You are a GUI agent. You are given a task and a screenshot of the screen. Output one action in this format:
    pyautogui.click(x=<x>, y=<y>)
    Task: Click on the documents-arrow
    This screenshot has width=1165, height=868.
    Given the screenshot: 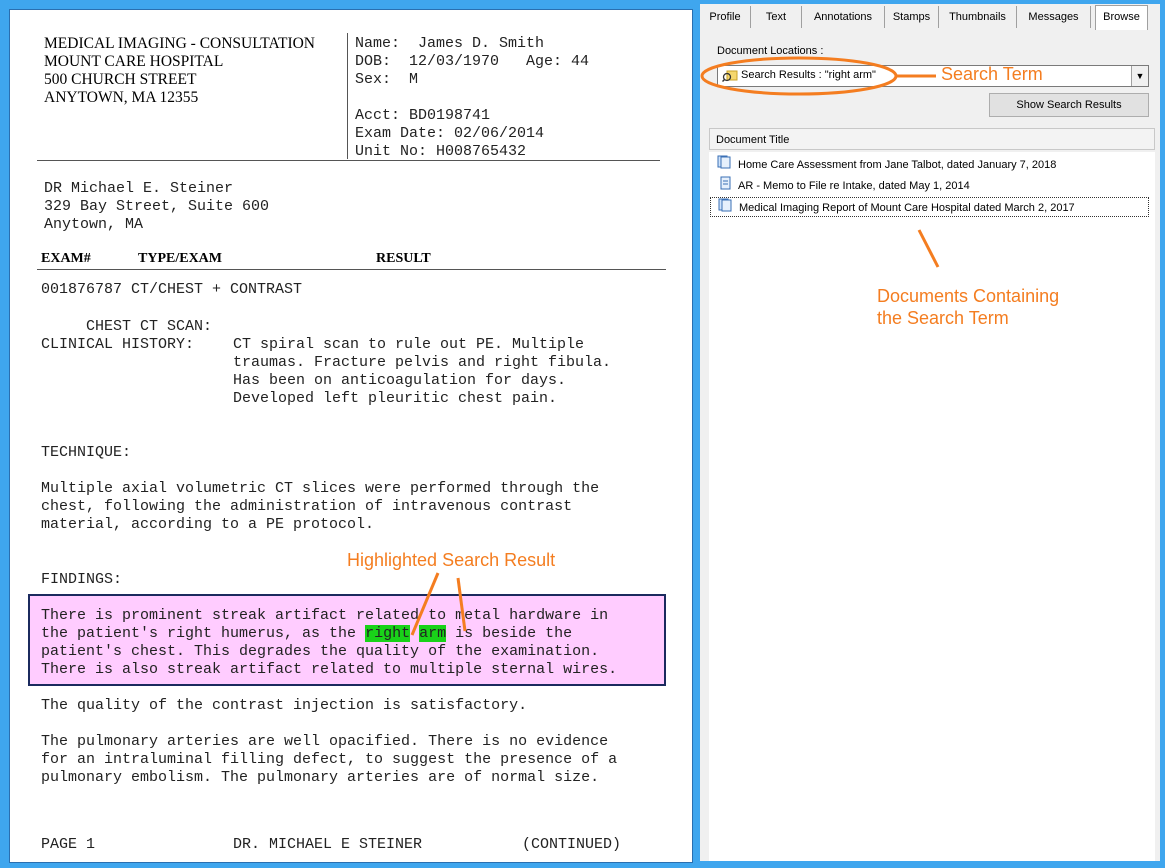 What is the action you would take?
    pyautogui.click(x=928, y=248)
    